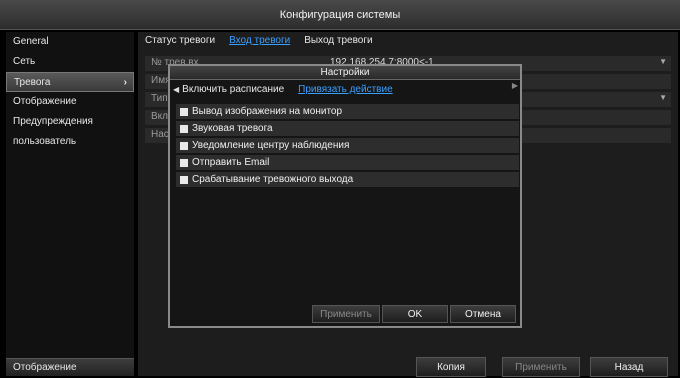 The height and width of the screenshot is (378, 680). I want to click on sidebar-item-user: пользователь, so click(70, 142).